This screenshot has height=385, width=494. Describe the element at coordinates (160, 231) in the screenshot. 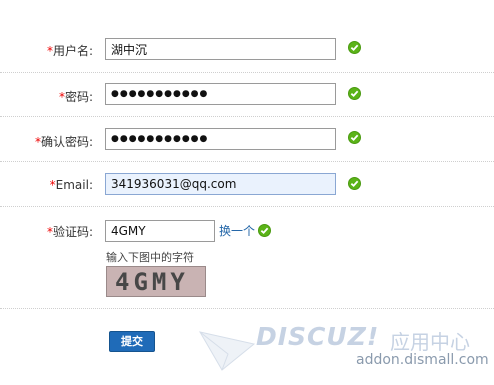

I see `captcha-input` at that location.